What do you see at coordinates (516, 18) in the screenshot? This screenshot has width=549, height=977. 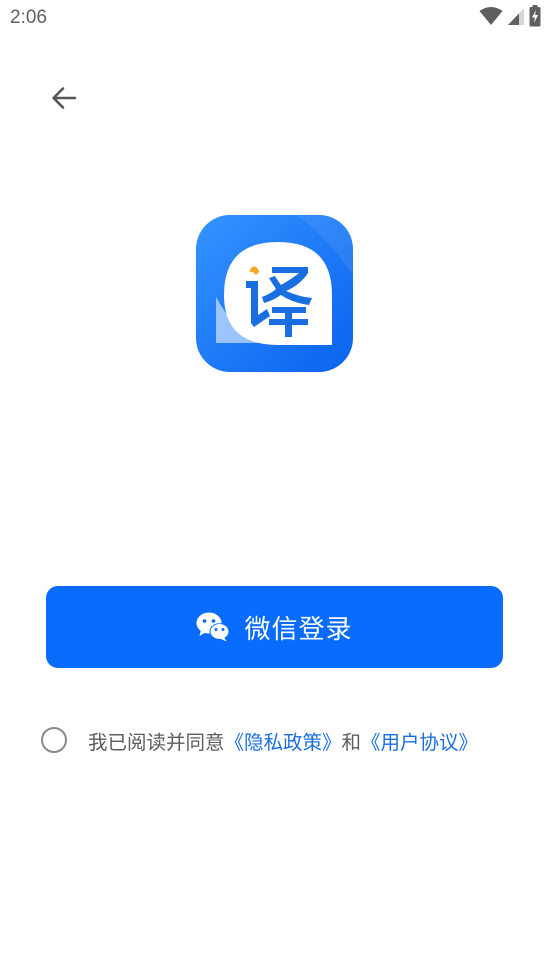 I see `signal-icon` at bounding box center [516, 18].